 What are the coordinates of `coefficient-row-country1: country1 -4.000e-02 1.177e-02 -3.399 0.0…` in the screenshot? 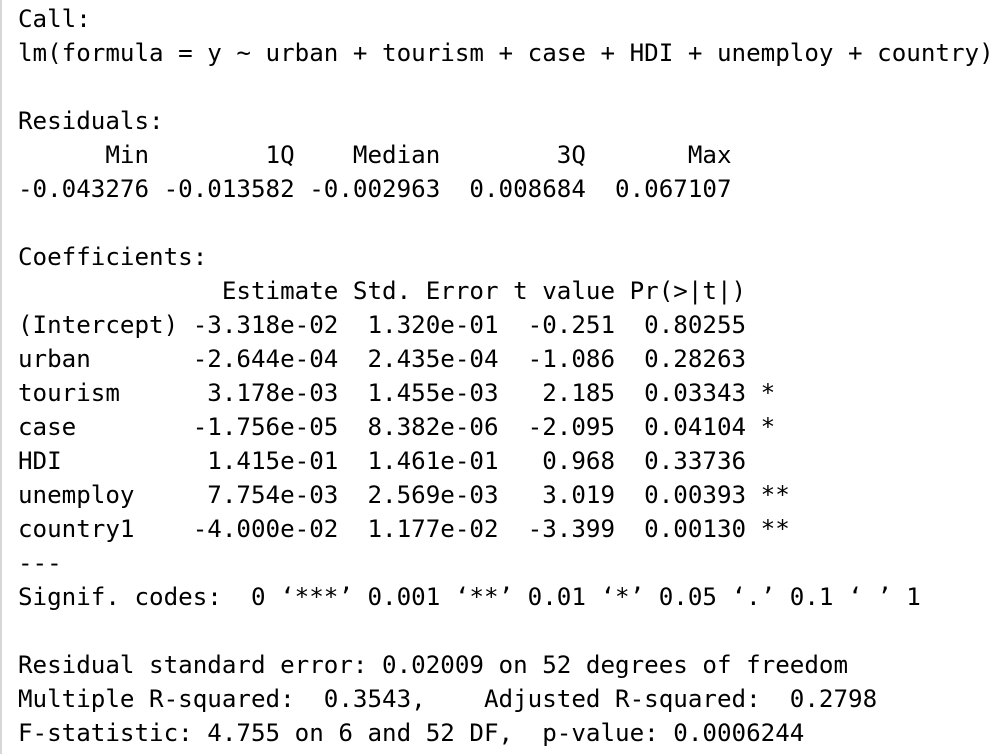 It's located at (404, 529).